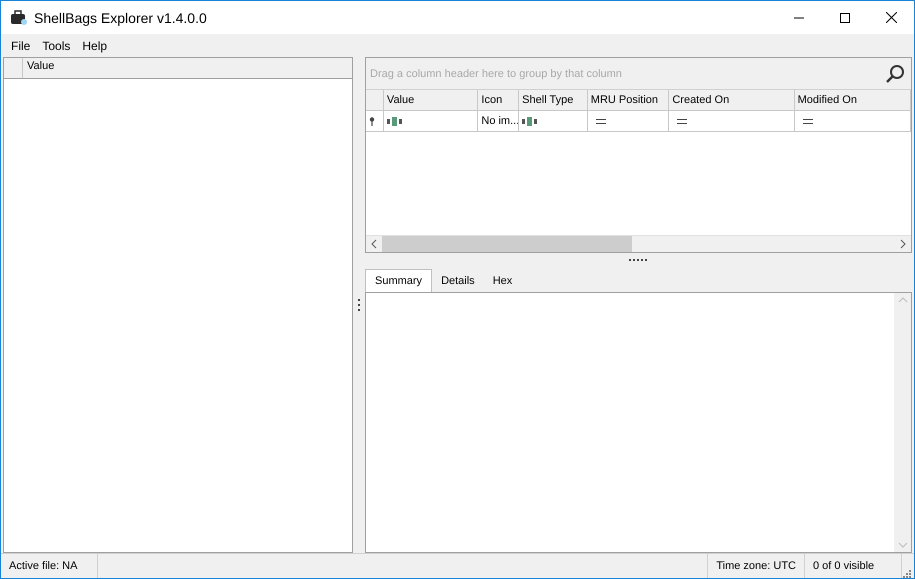  What do you see at coordinates (756, 566) in the screenshot?
I see `time-zone-status: Time zone: UTC` at bounding box center [756, 566].